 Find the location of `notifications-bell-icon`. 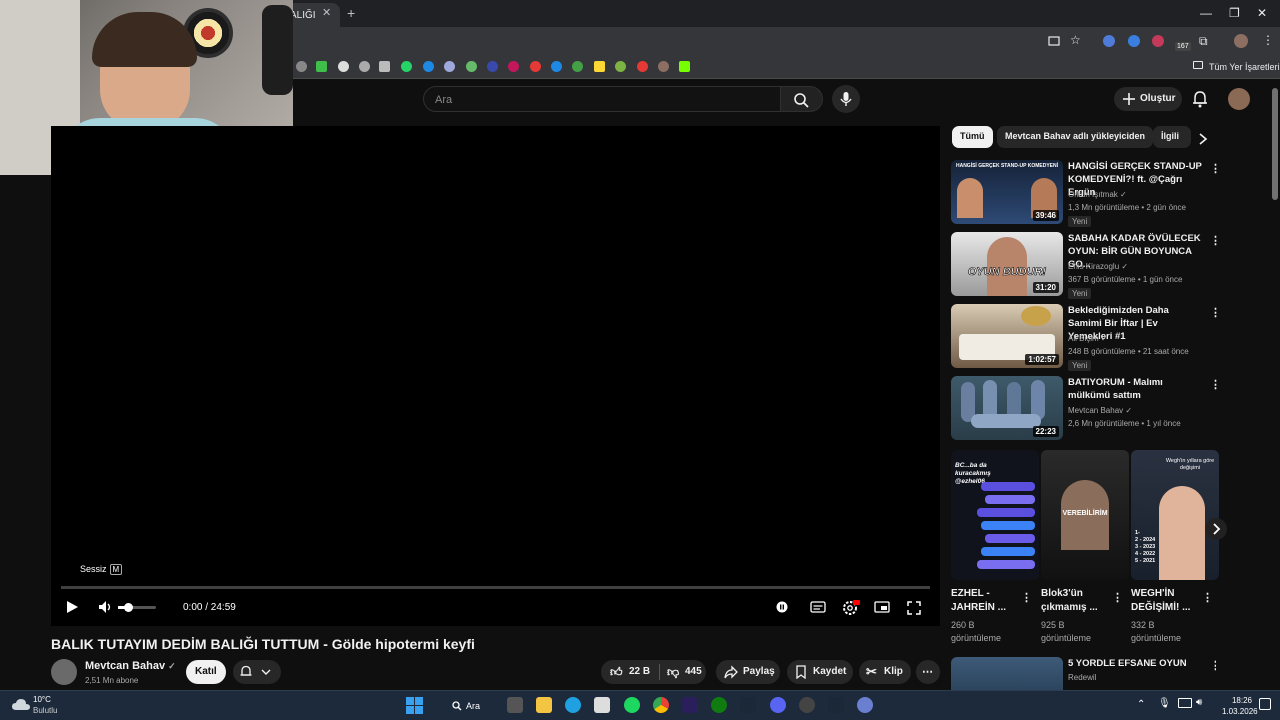

notifications-bell-icon is located at coordinates (1200, 99).